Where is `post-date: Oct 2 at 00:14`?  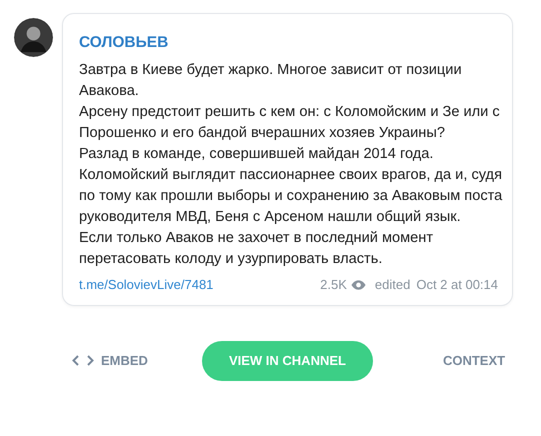 post-date: Oct 2 at 00:14 is located at coordinates (457, 285).